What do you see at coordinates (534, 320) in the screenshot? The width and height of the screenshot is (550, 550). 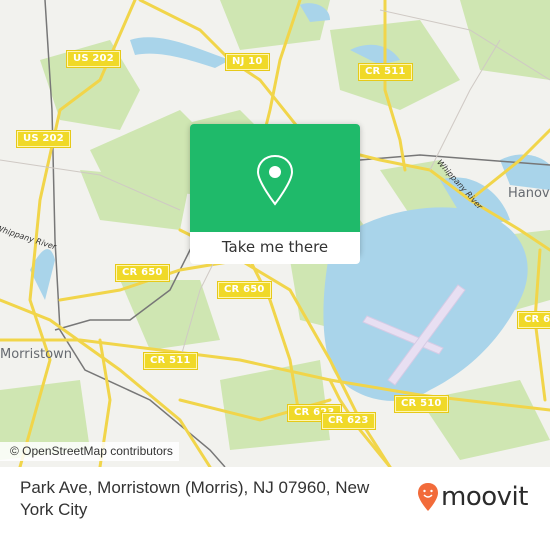 I see `road-shield-cr63: CR 63` at bounding box center [534, 320].